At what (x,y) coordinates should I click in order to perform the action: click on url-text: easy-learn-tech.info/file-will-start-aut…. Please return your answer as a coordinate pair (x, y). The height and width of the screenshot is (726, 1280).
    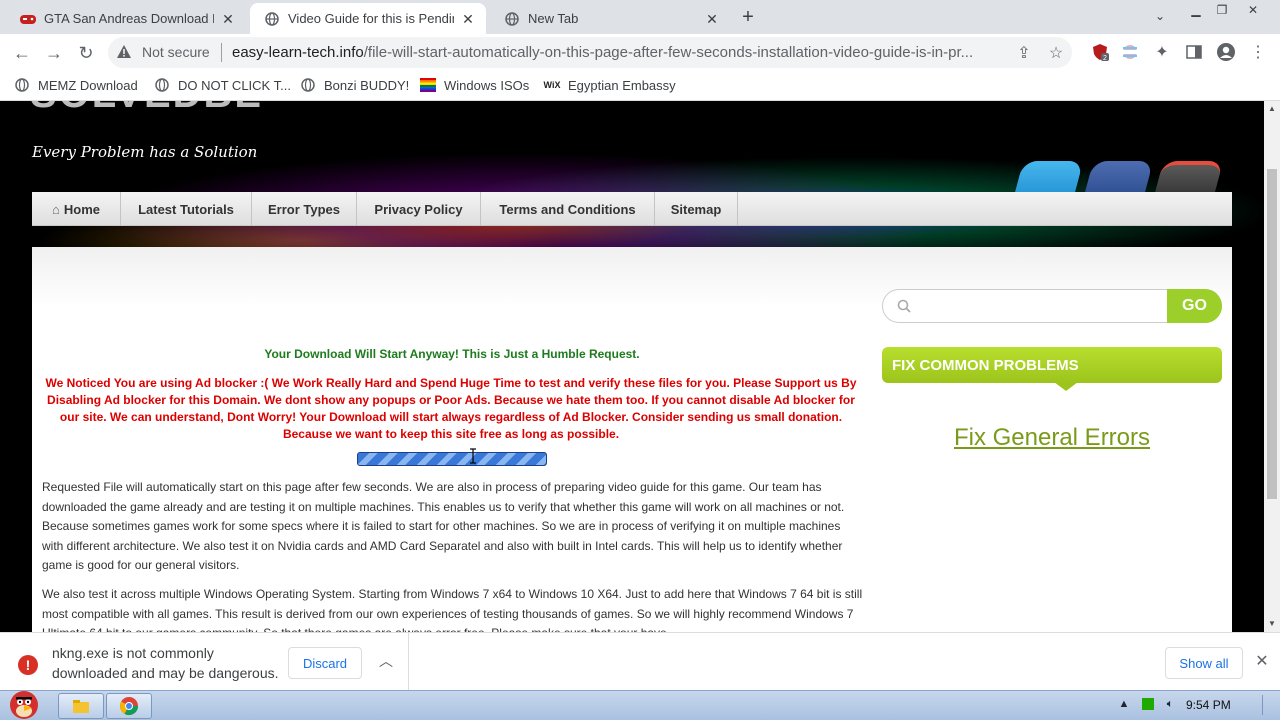
    Looking at the image, I should click on (622, 52).